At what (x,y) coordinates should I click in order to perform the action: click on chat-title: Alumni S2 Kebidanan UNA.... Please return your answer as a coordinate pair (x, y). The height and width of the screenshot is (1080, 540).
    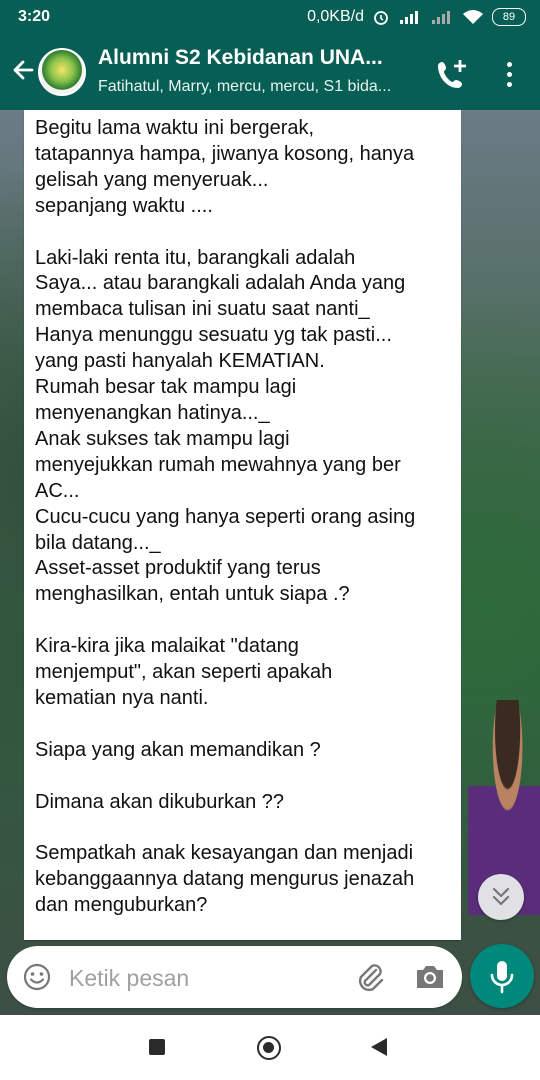
    Looking at the image, I should click on (258, 58).